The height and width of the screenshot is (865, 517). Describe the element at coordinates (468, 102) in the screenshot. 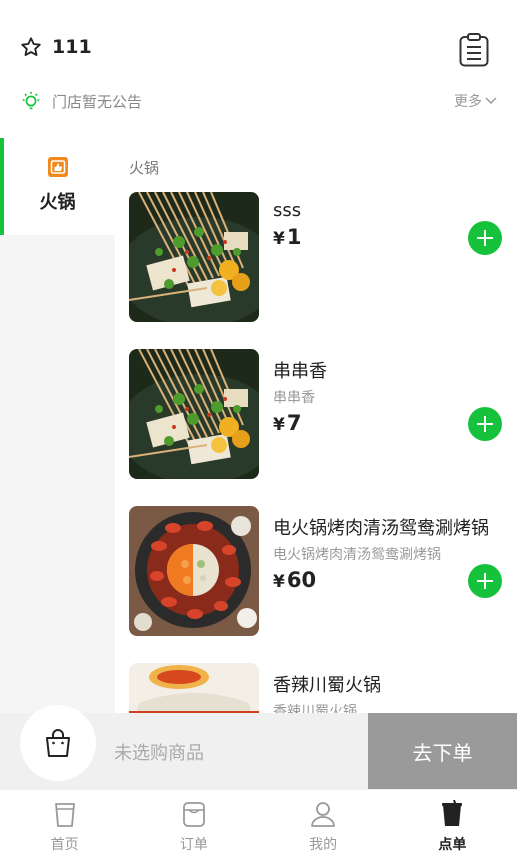

I see `more-label: 更多` at that location.